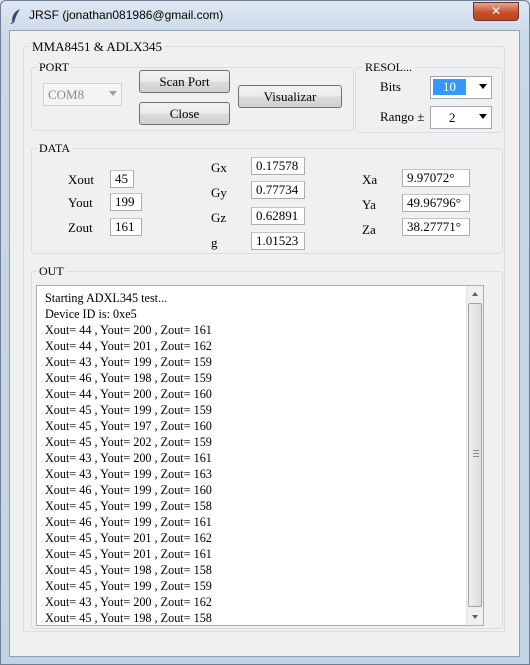  Describe the element at coordinates (452, 117) in the screenshot. I see `rango-value: 2` at that location.